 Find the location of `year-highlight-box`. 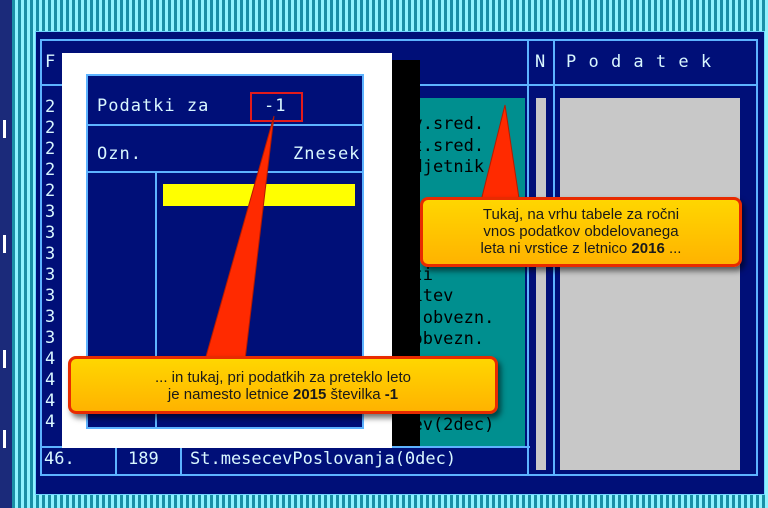

year-highlight-box is located at coordinates (276, 107).